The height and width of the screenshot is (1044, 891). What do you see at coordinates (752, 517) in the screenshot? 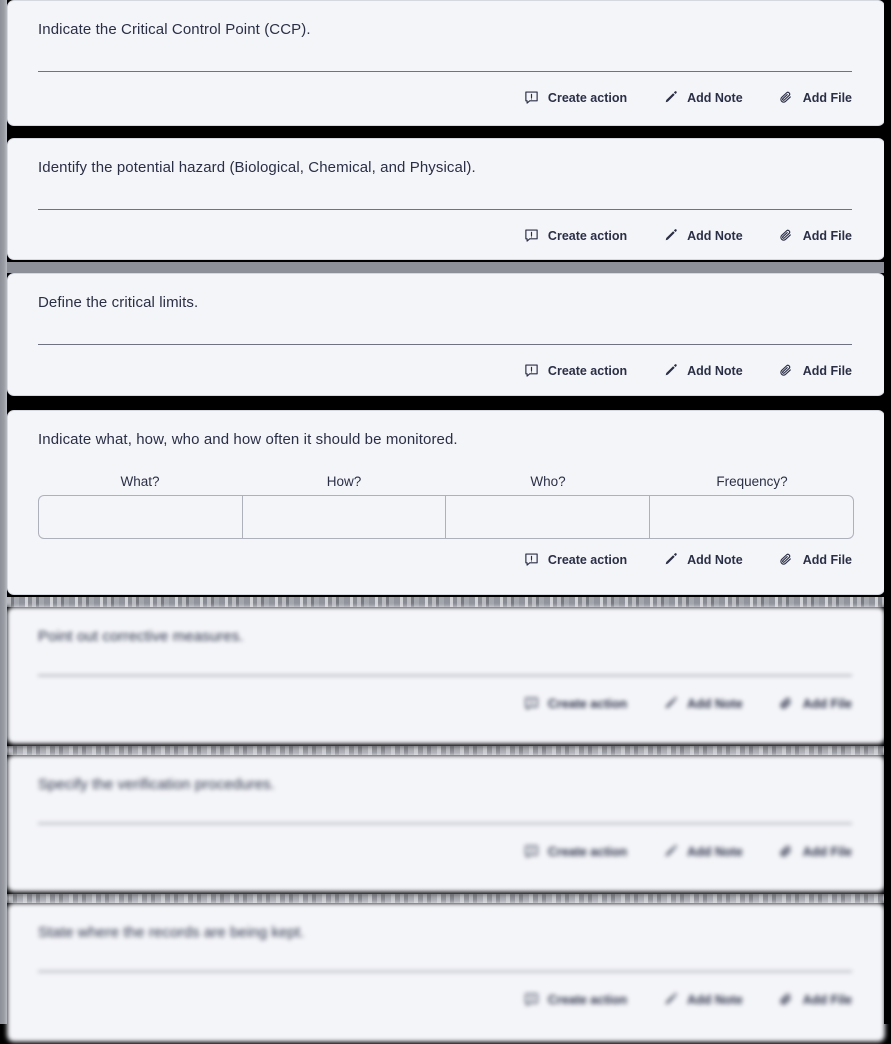
I see `cell-input-frequency` at bounding box center [752, 517].